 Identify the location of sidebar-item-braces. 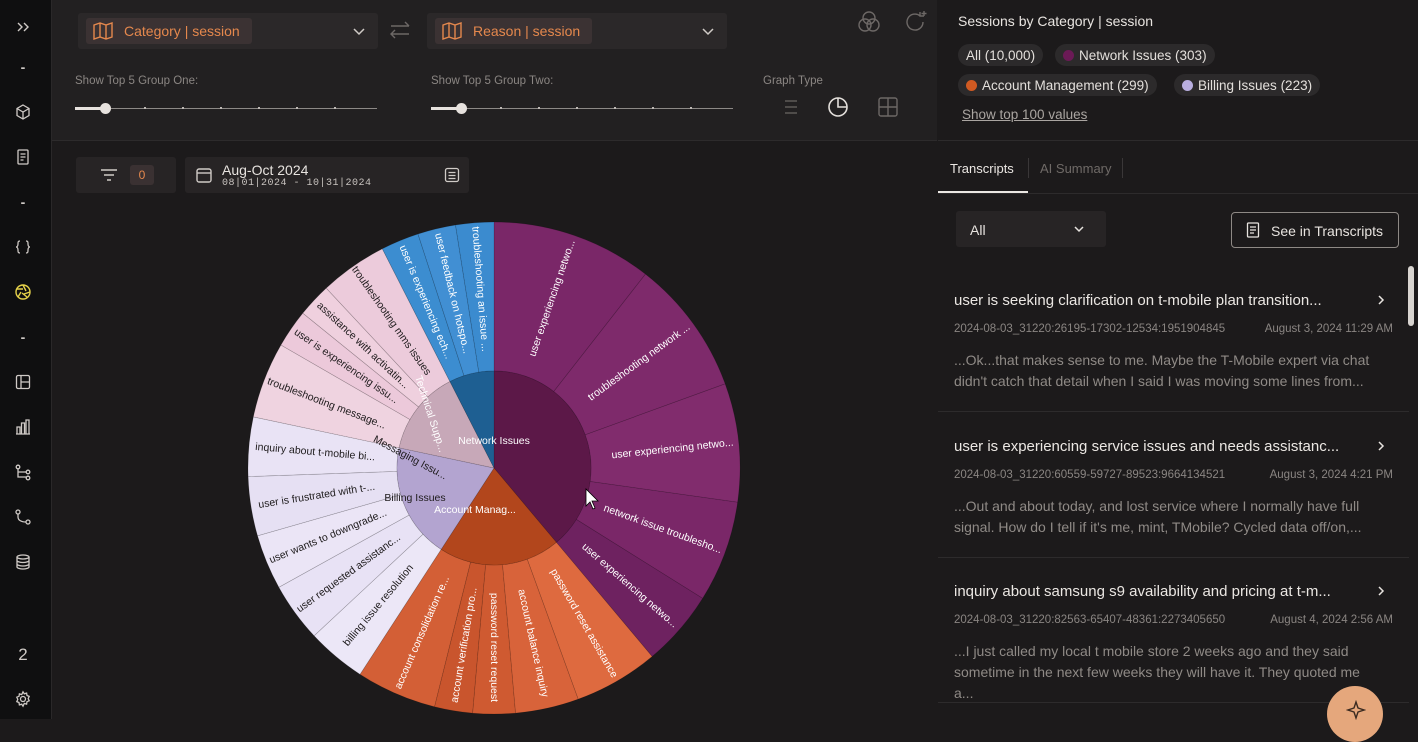
(23, 247).